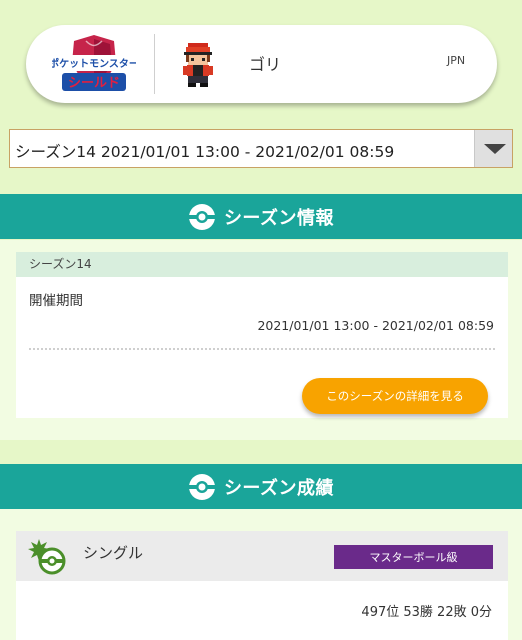 Image resolution: width=522 pixels, height=640 pixels. I want to click on period-value: 2021/01/01 13:00 - 2021/02/01 08:59, so click(375, 325).